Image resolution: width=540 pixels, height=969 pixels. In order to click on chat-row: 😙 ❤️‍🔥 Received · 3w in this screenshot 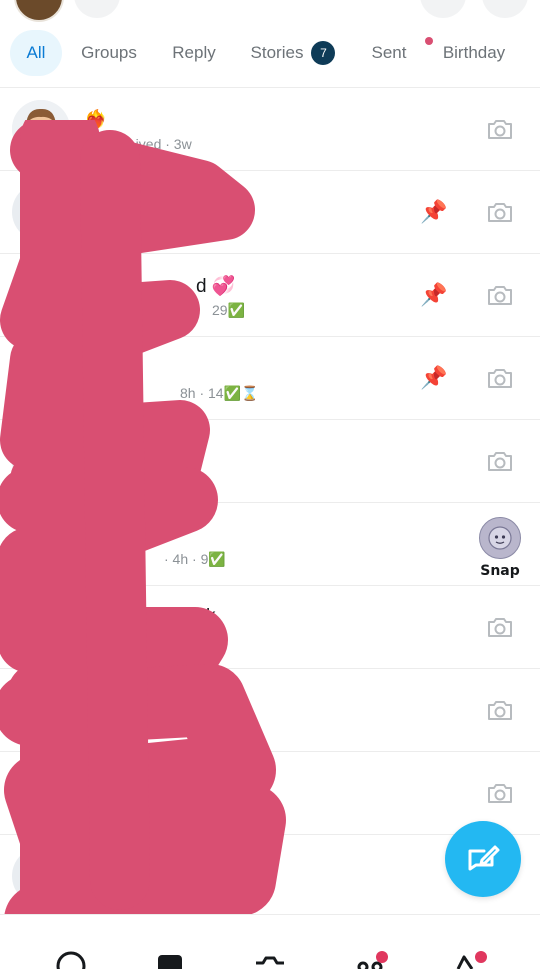, I will do `click(270, 129)`.